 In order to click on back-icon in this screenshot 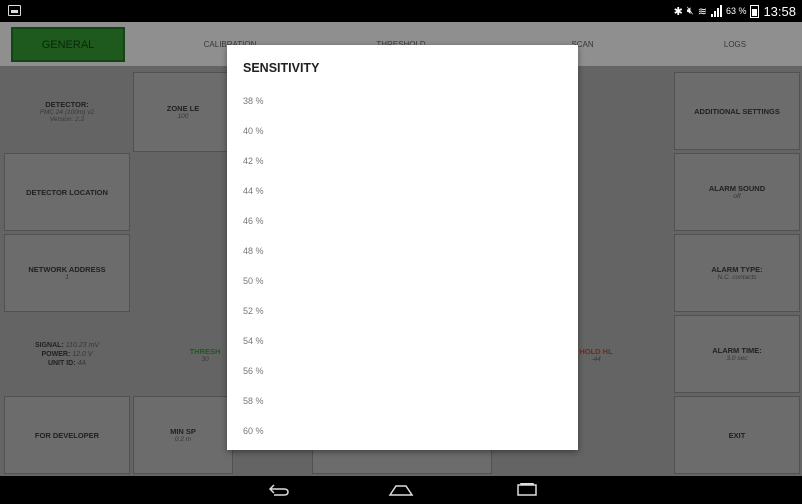, I will do `click(279, 490)`.